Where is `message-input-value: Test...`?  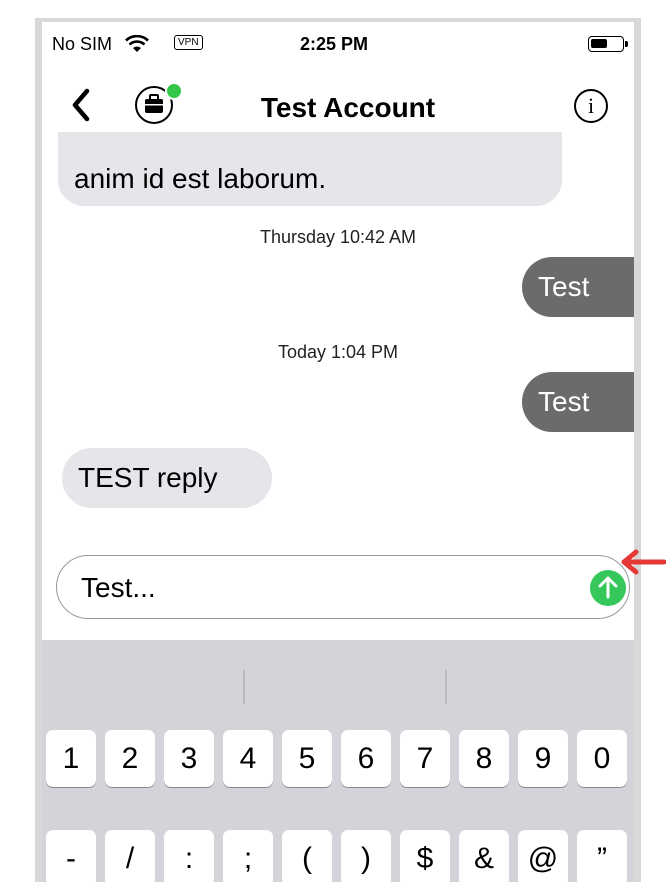 message-input-value: Test... is located at coordinates (118, 587).